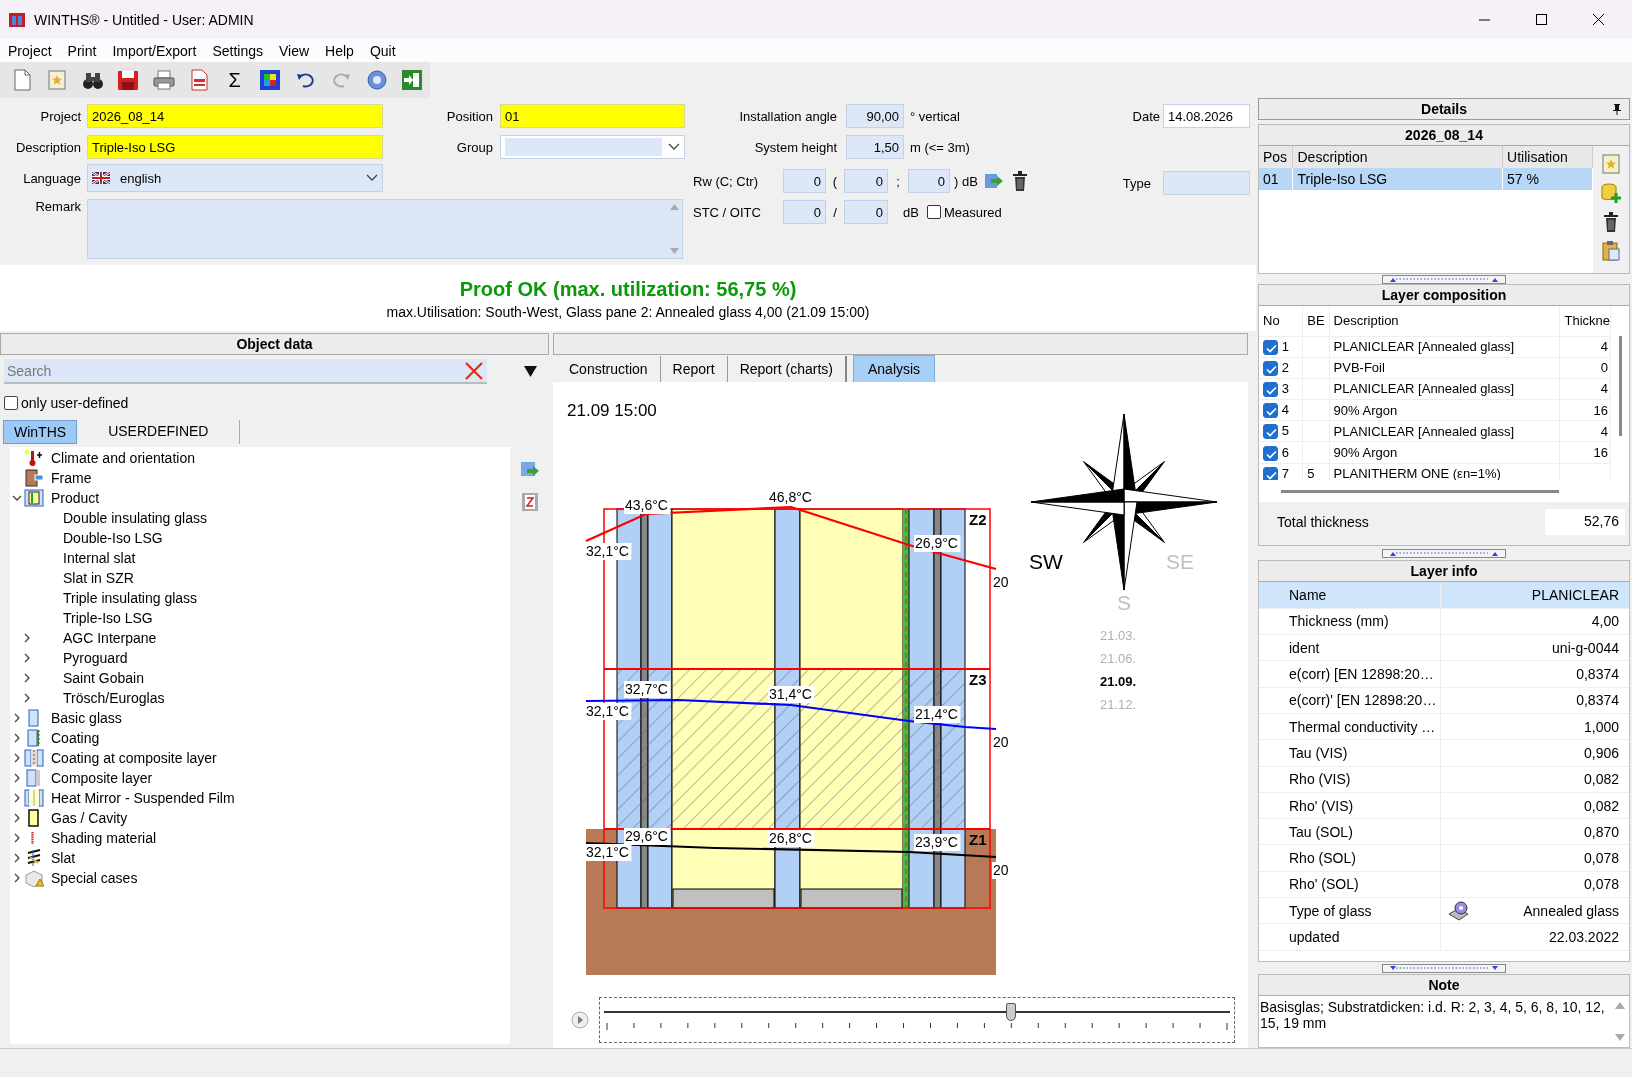 This screenshot has height=1077, width=1632. I want to click on property-row: Type of glass Annealed glass, so click(1444, 910).